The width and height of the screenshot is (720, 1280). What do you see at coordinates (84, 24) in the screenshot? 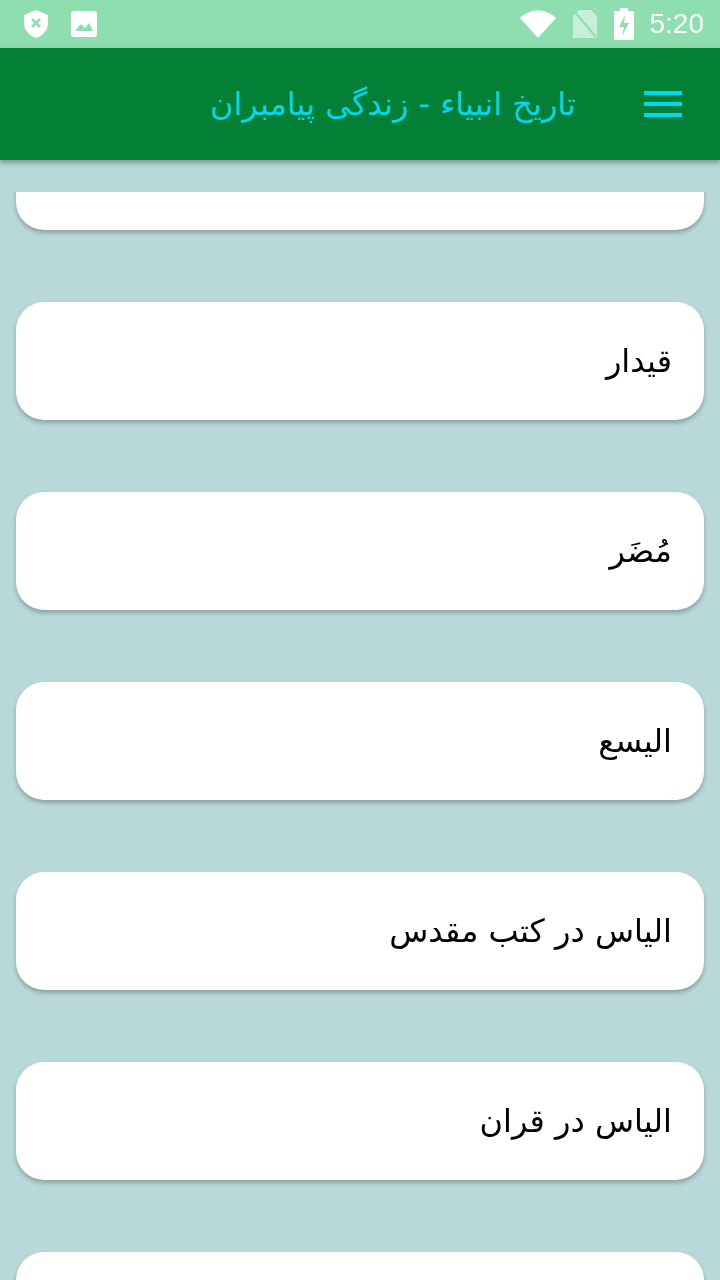
I see `image-icon` at bounding box center [84, 24].